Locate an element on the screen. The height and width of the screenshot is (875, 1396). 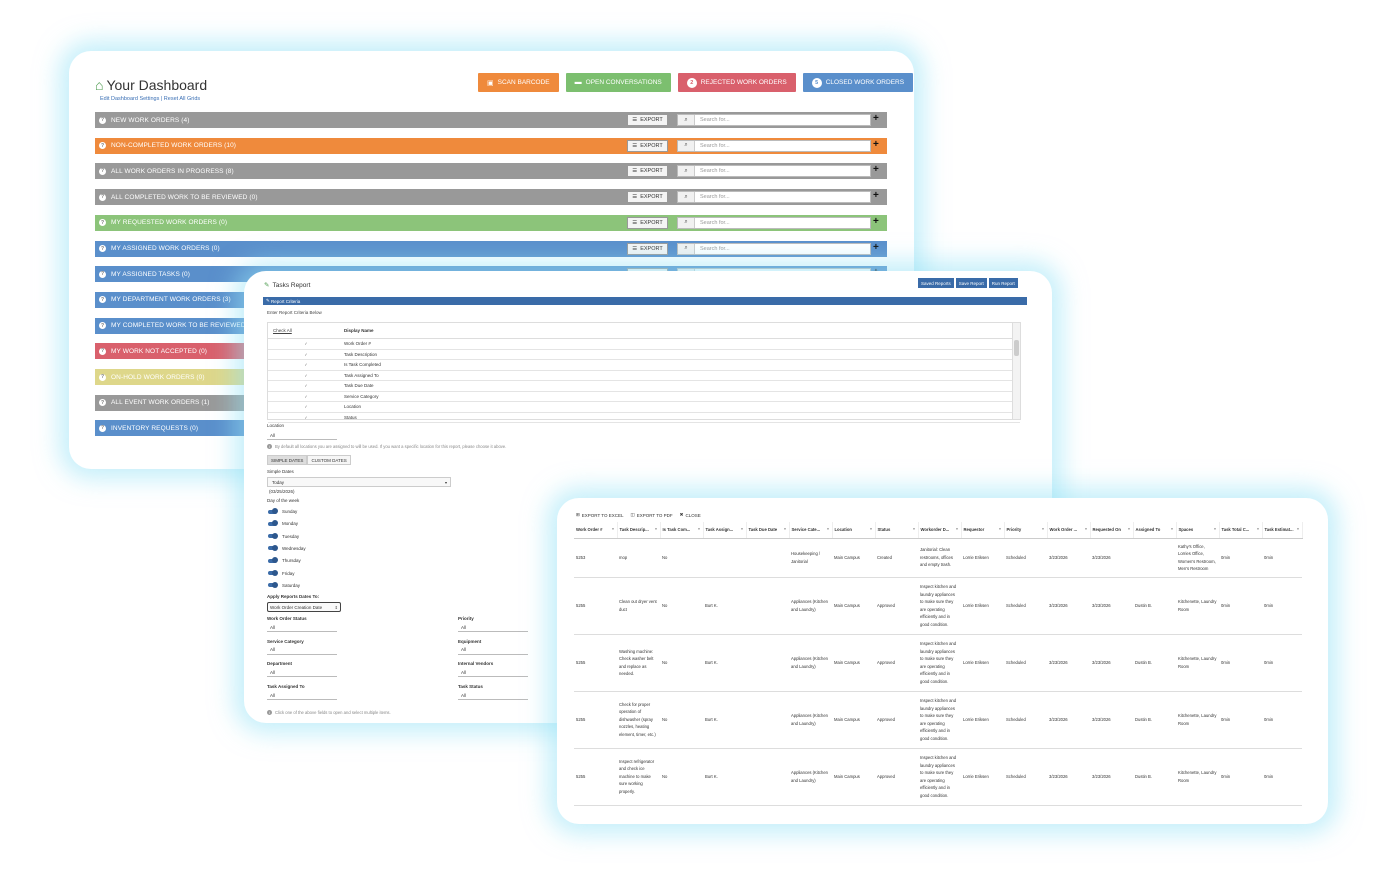
simple-dates-select: Today ▾ is located at coordinates (359, 482).